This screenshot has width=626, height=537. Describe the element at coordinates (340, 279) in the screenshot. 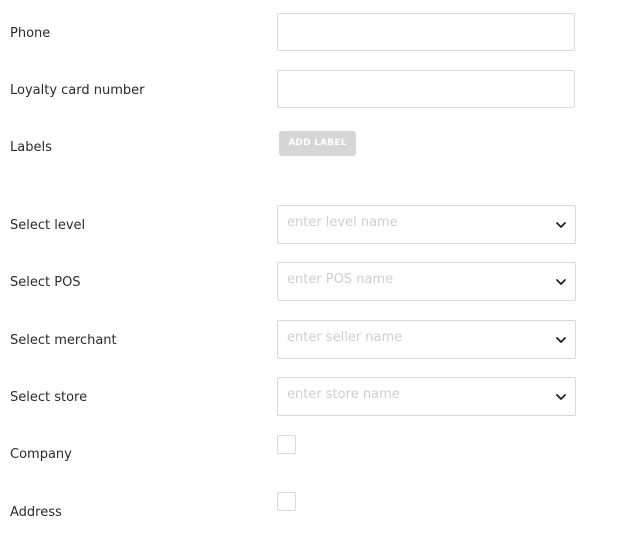

I see `pos-placeholder: enter POS name` at that location.